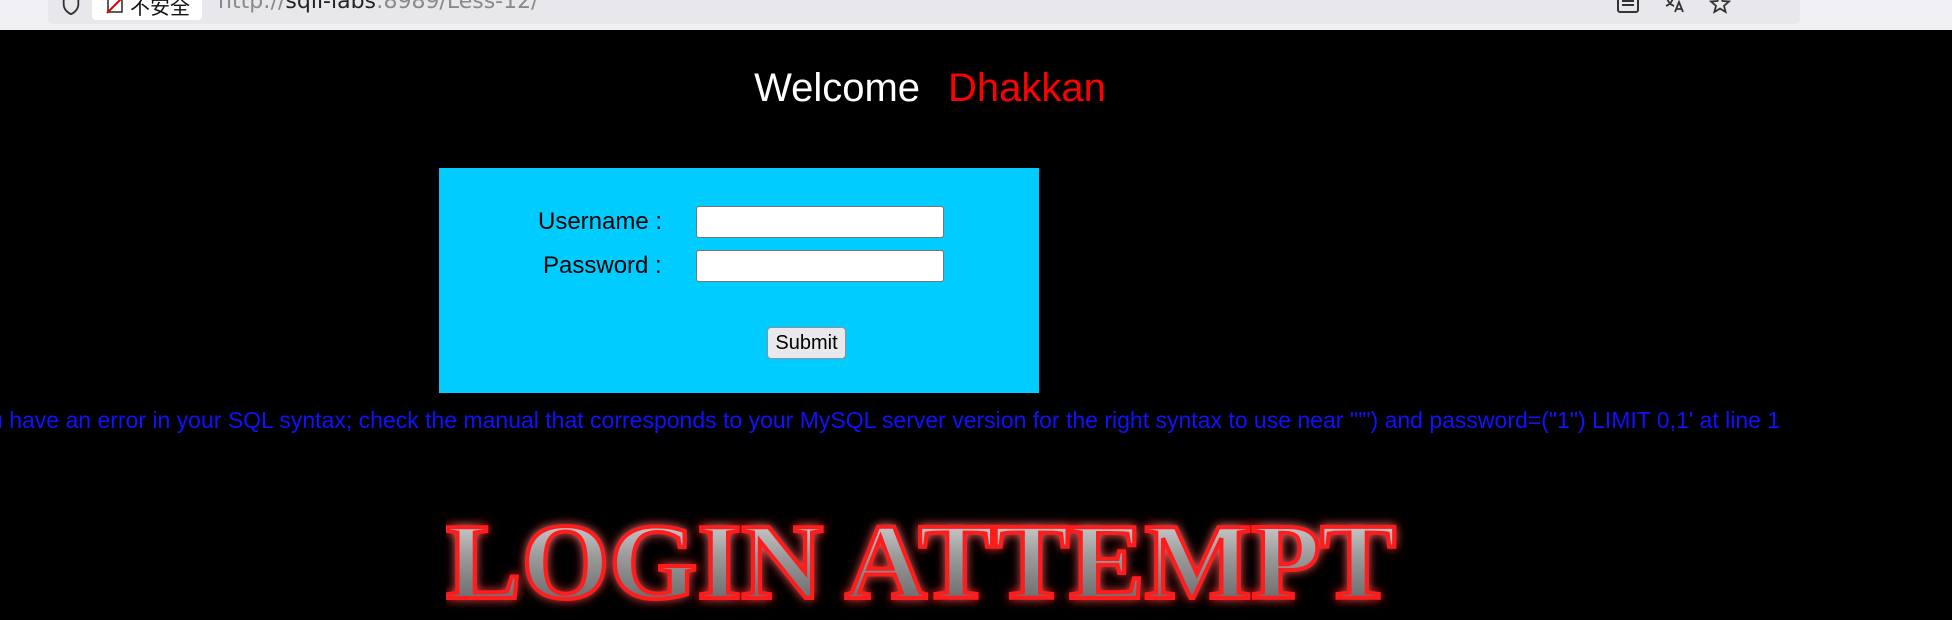  What do you see at coordinates (160, 9) in the screenshot?
I see `security-label: 不安全` at bounding box center [160, 9].